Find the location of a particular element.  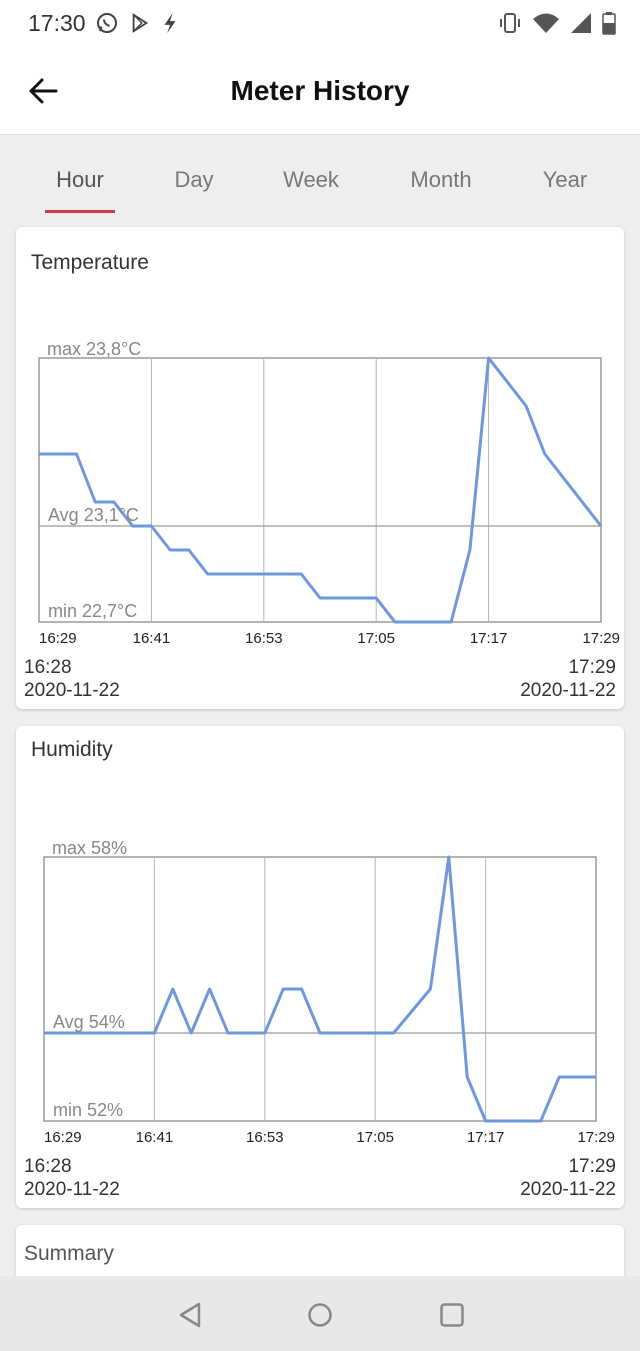

humidity-start-label: 16:28 2020-11-22 is located at coordinates (72, 1178).